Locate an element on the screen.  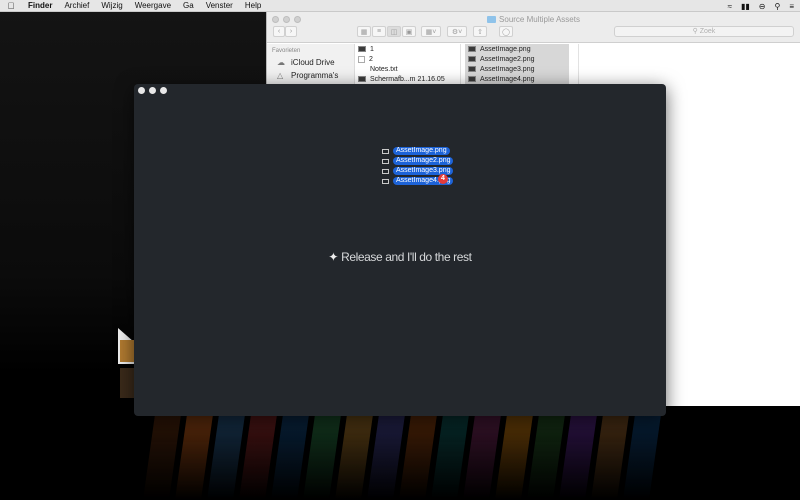
menu-item-archief: Archief is located at coordinates (76, 5).